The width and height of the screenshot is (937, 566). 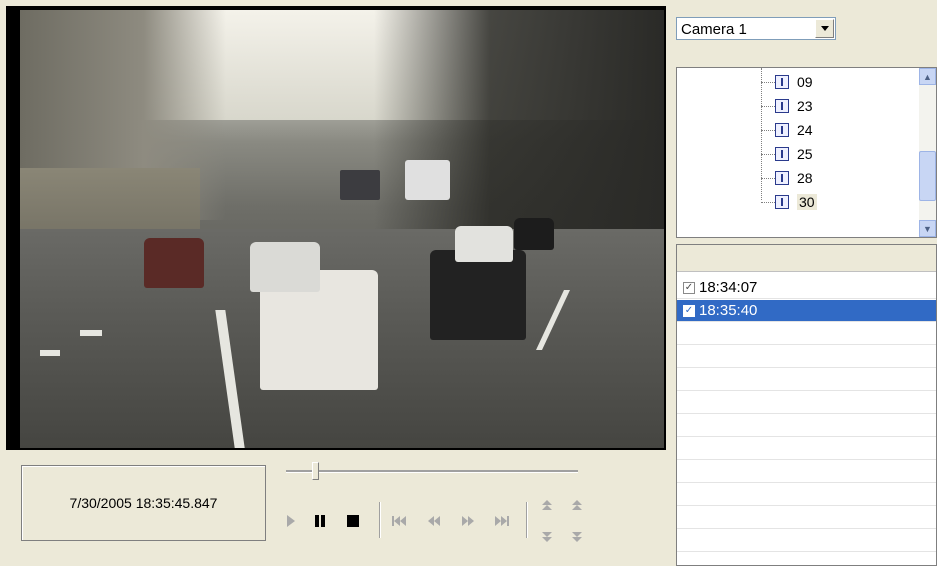 I want to click on seek-slider-thumb, so click(x=316, y=471).